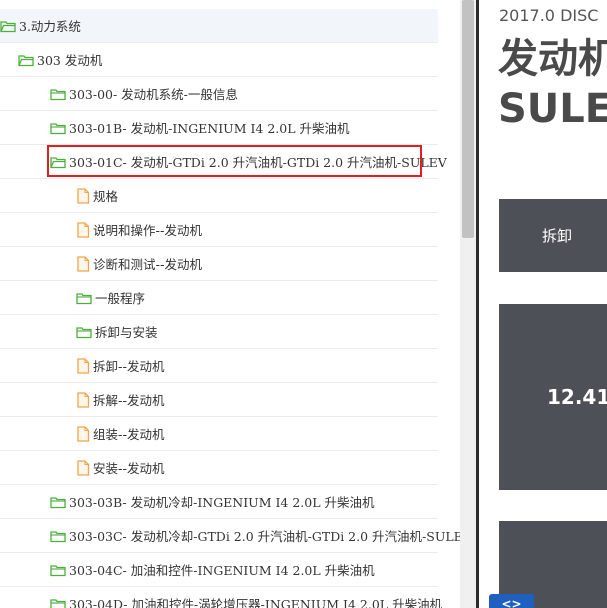 This screenshot has width=607, height=608. I want to click on tree-item: 303-03B- 发动机冷却-INGENIUM I4 2.0L 升柴油机, so click(219, 502).